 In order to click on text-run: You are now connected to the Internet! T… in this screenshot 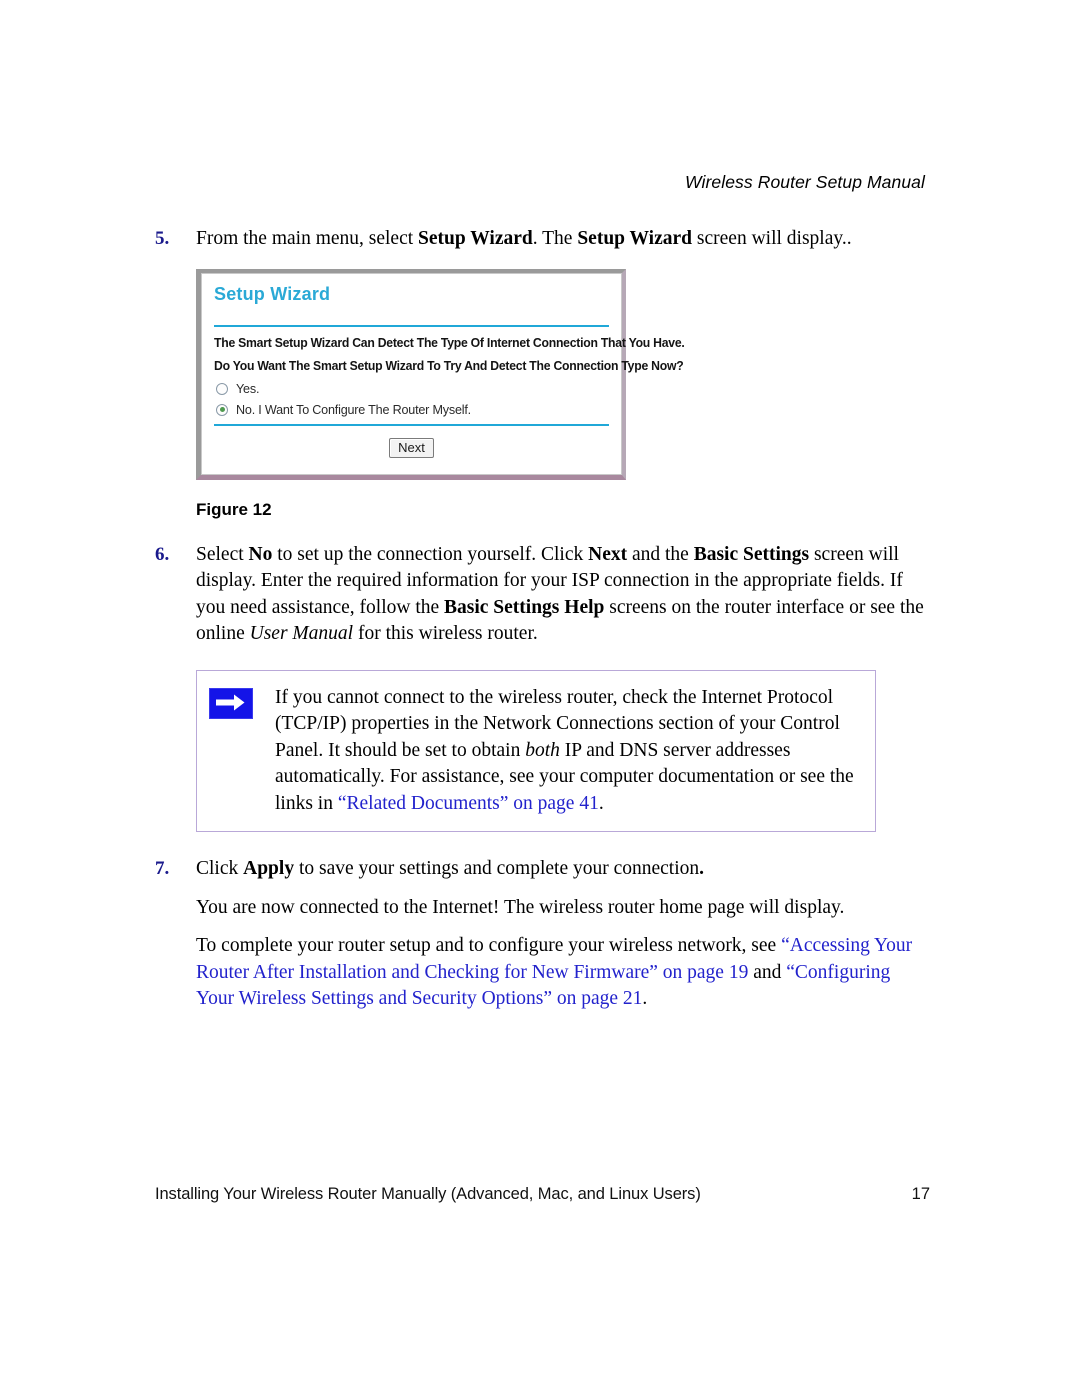, I will do `click(520, 907)`.